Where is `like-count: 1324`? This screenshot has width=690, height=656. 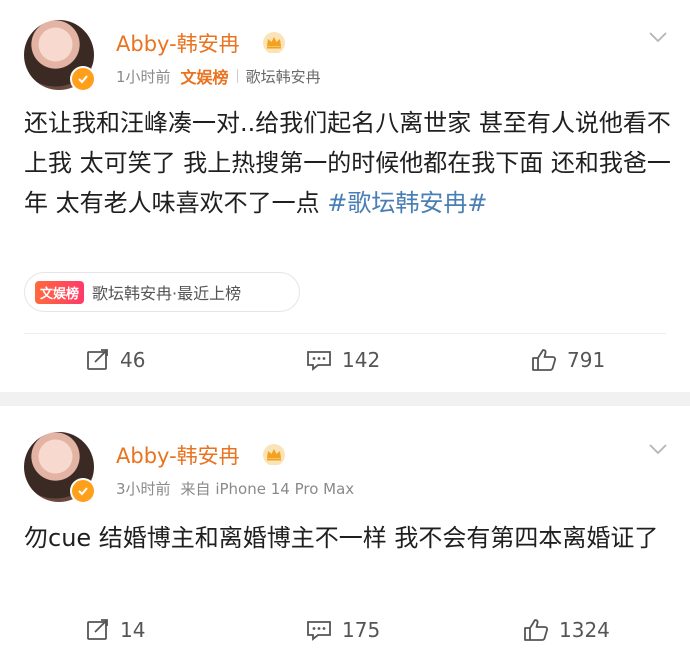 like-count: 1324 is located at coordinates (584, 630).